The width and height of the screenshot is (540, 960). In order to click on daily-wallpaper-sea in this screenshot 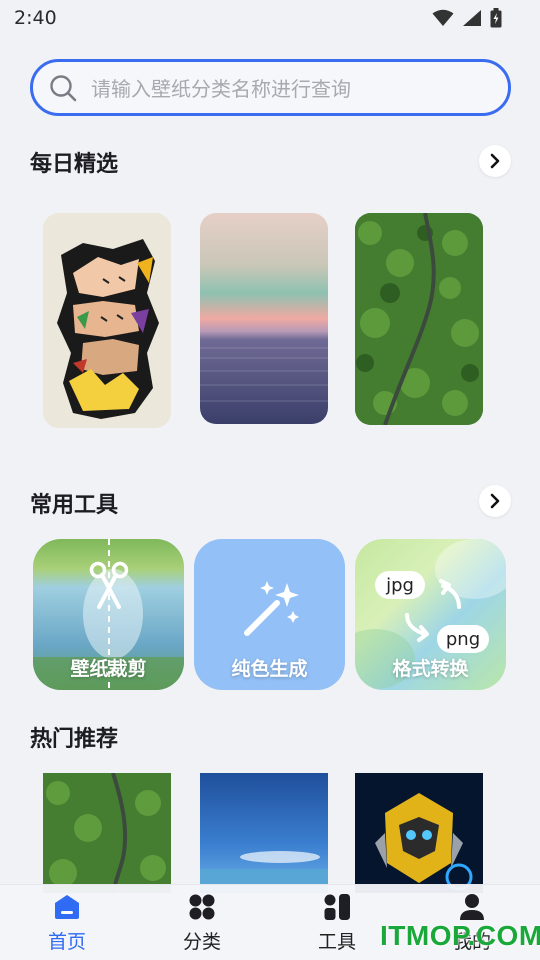, I will do `click(264, 318)`.